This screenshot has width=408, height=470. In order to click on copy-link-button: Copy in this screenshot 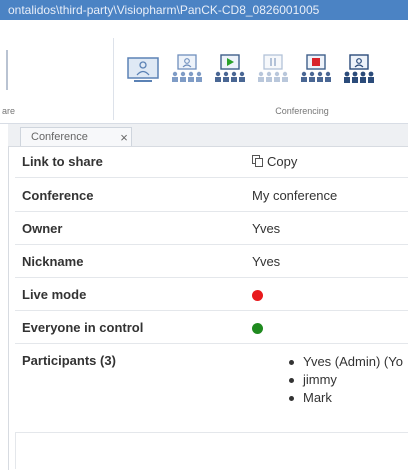, I will do `click(274, 161)`.